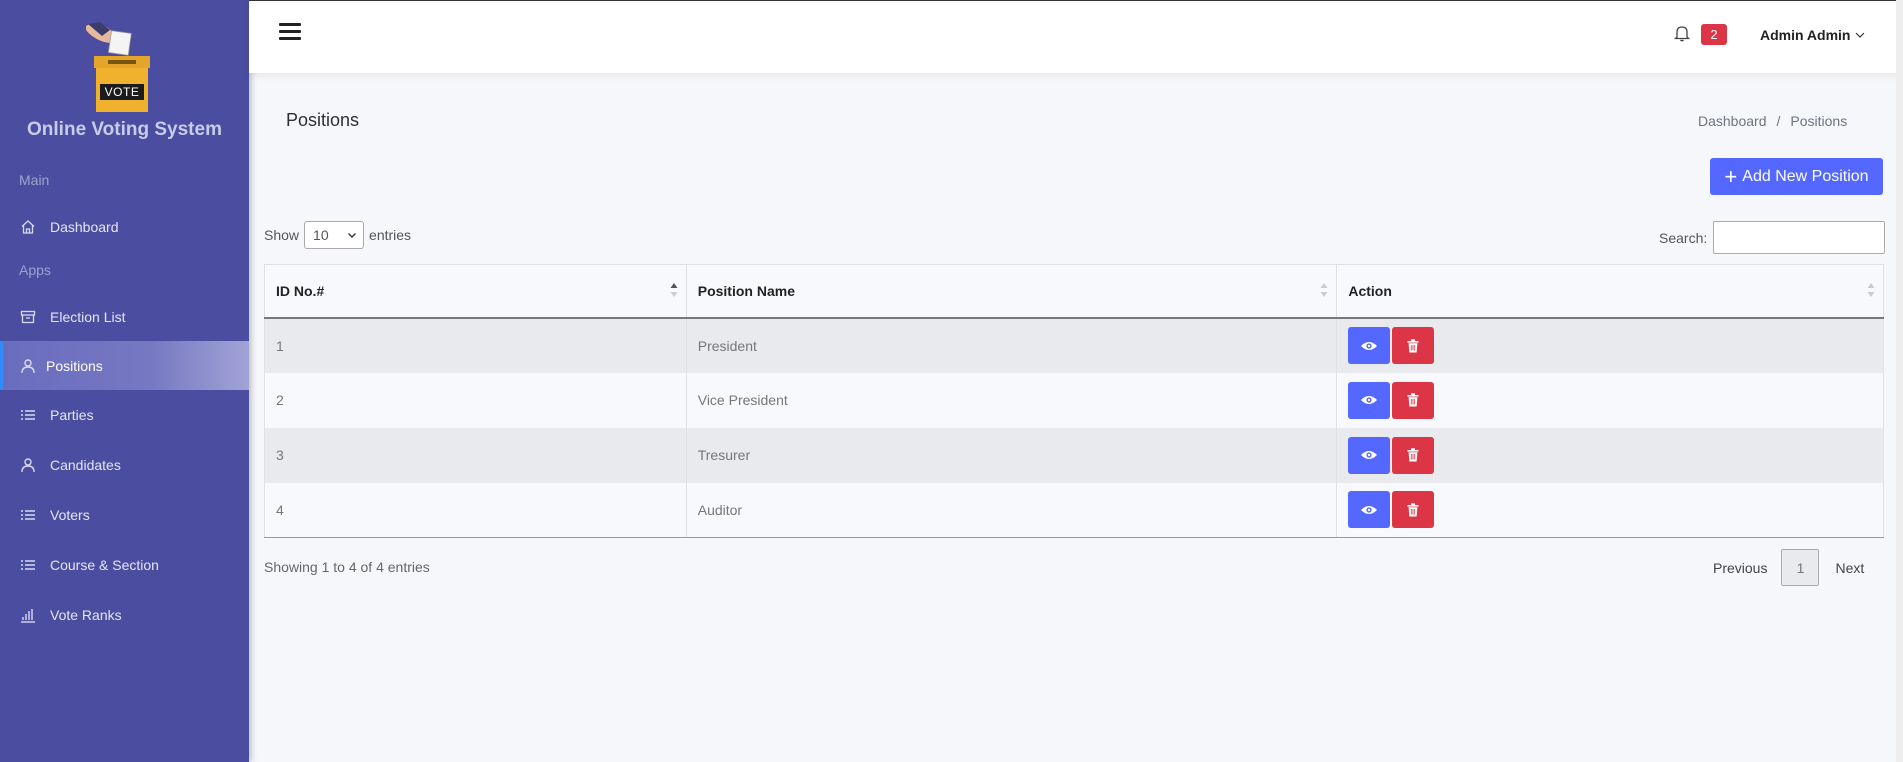 The width and height of the screenshot is (1903, 762). Describe the element at coordinates (124, 464) in the screenshot. I see `sidebar-item-candidates: Candidates` at that location.